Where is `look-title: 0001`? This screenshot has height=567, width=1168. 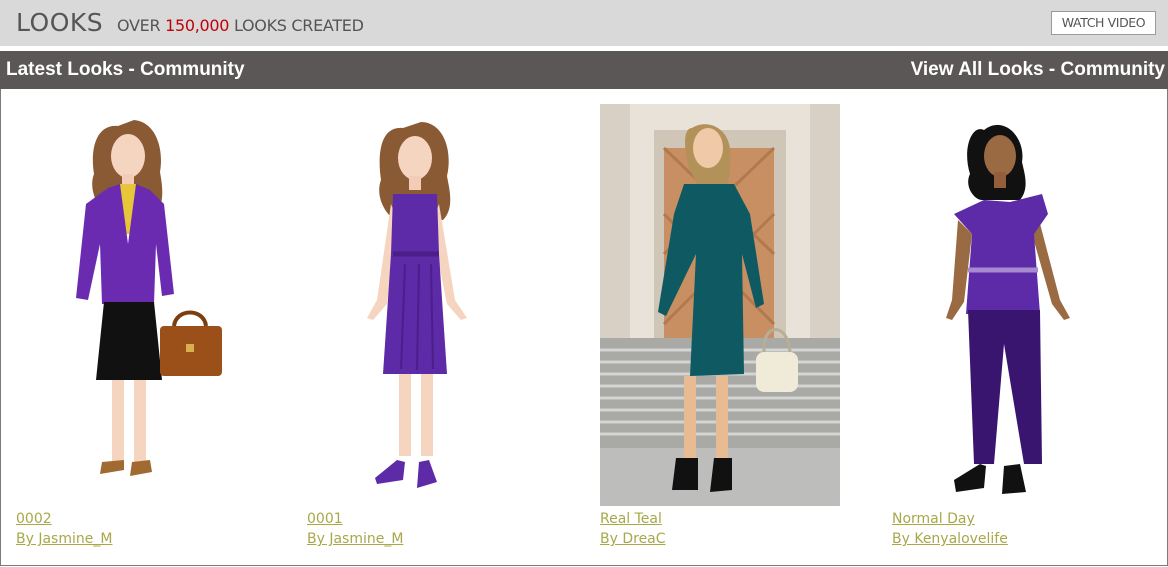
look-title: 0001 is located at coordinates (325, 519).